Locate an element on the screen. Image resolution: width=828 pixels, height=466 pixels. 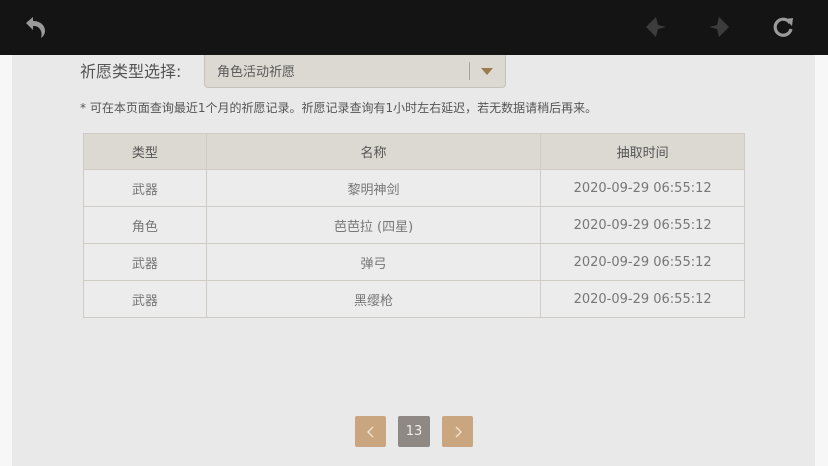
cell-name: 芭芭拉 (四星) is located at coordinates (373, 225).